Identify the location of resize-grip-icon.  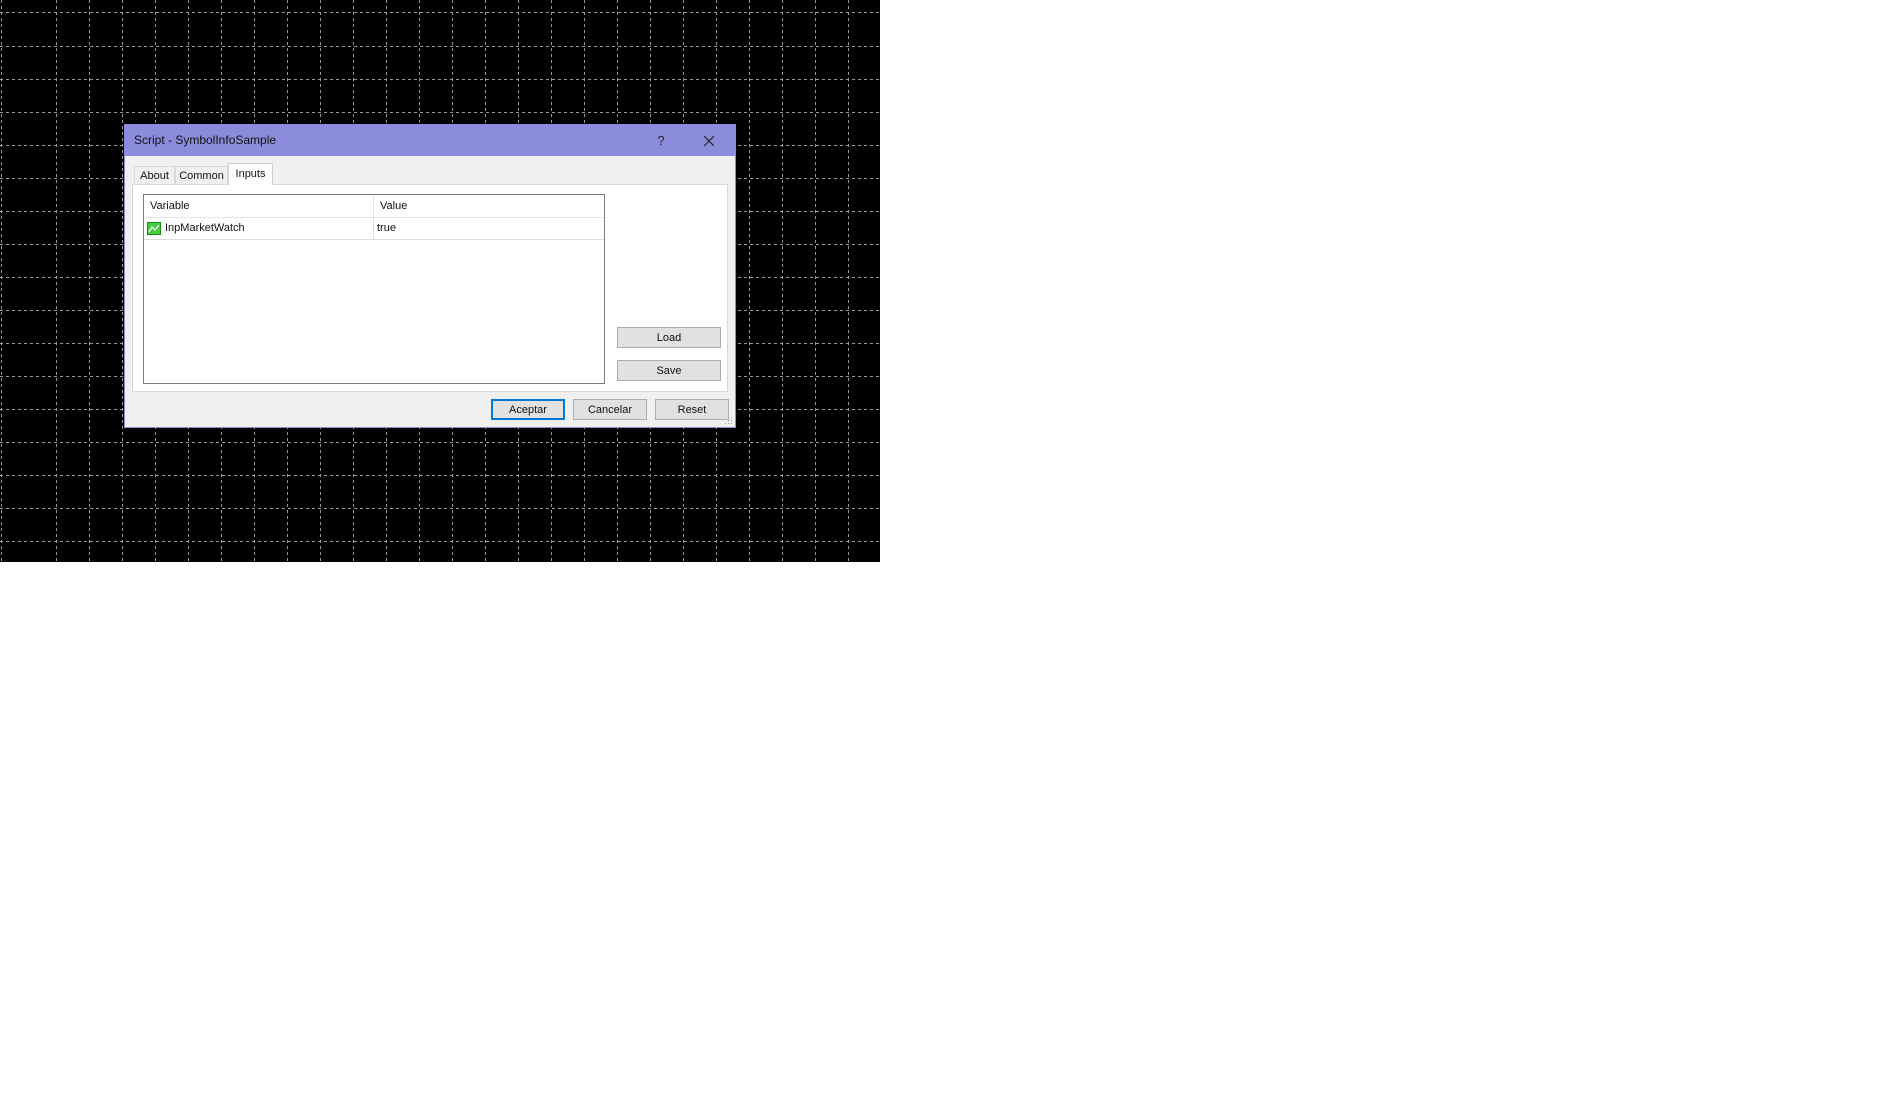
(729, 421).